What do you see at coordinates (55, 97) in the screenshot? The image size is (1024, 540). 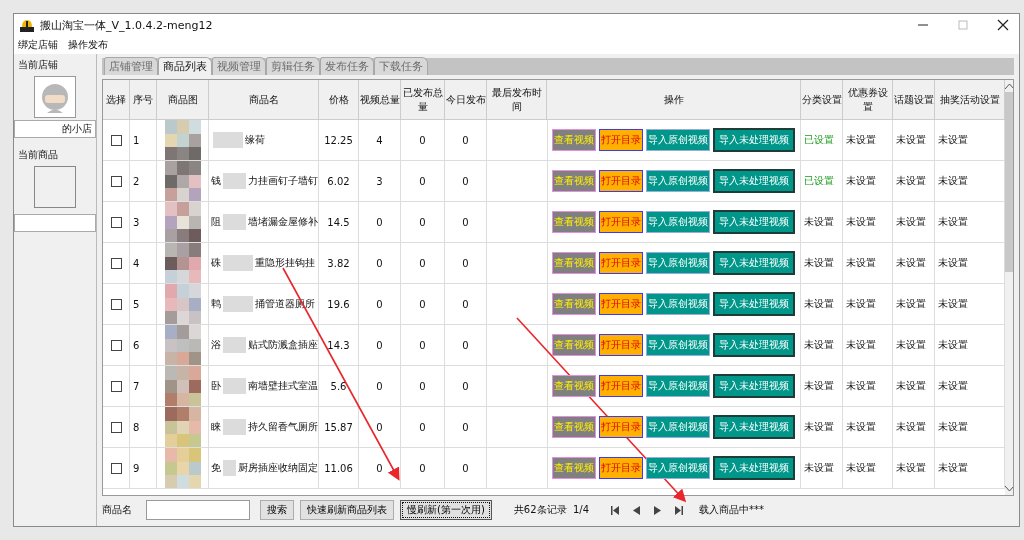 I see `avatar-icon` at bounding box center [55, 97].